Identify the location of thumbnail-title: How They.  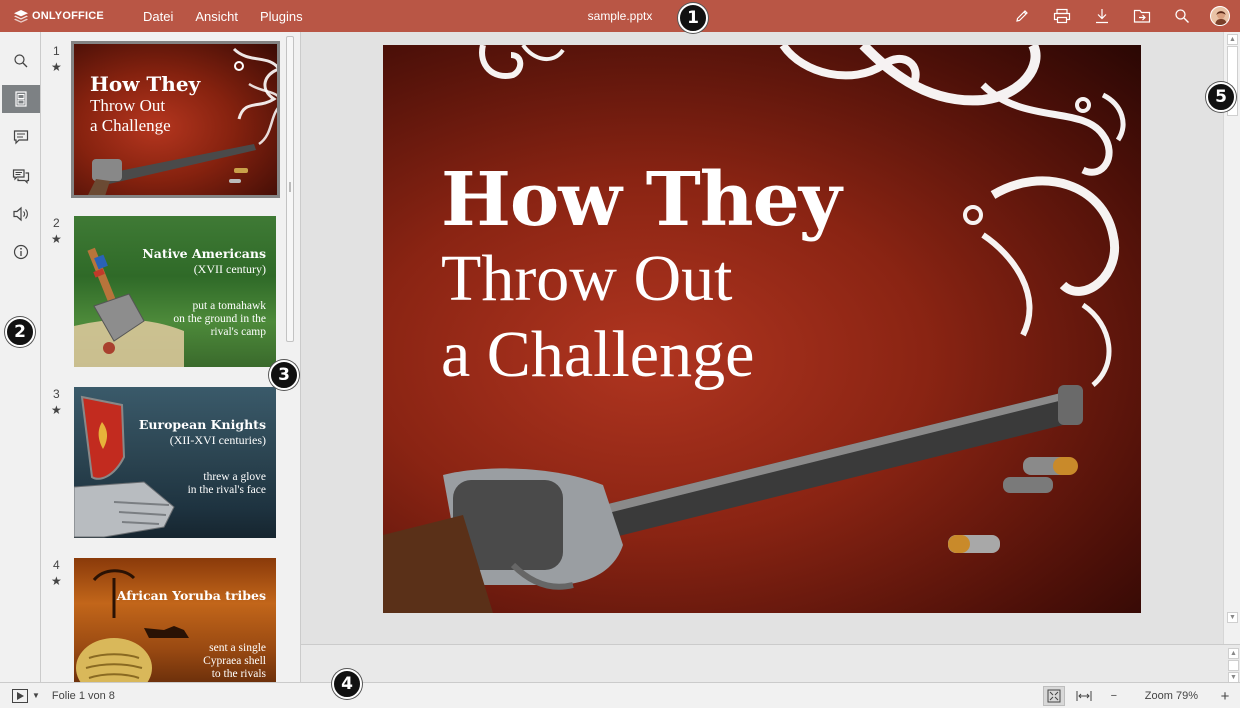
(145, 84).